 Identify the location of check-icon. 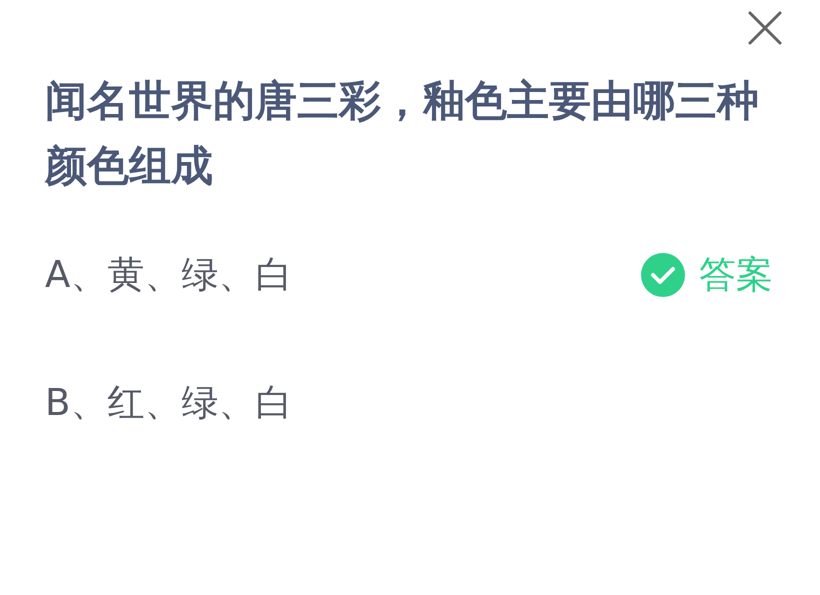
(663, 275).